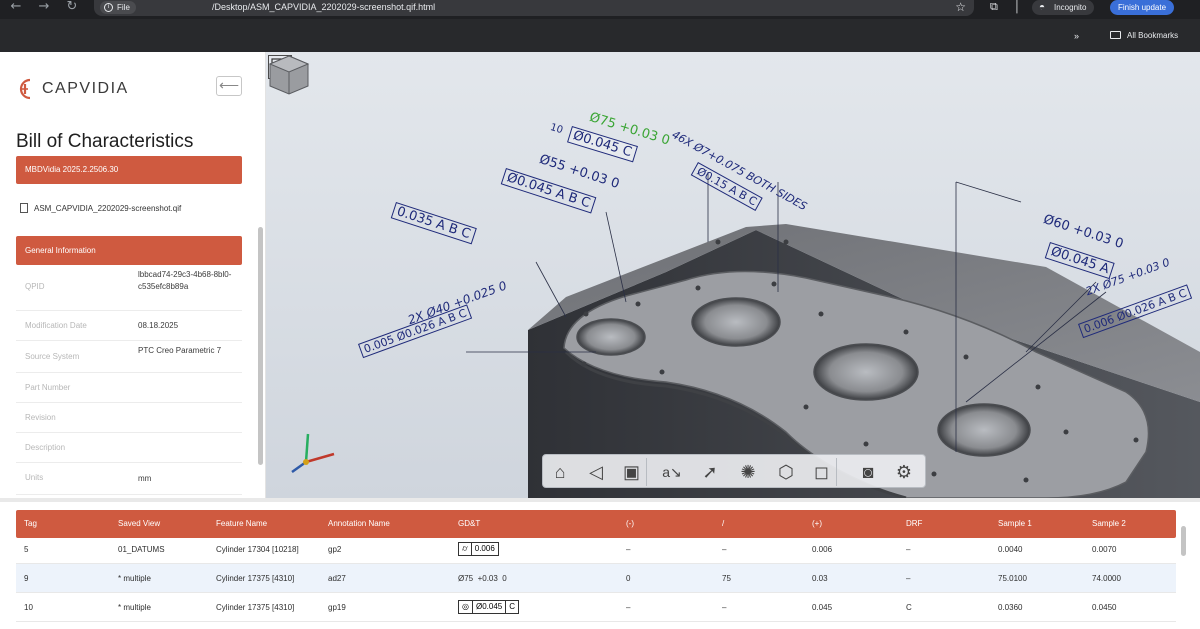  I want to click on panel-scrollbar, so click(260, 346).